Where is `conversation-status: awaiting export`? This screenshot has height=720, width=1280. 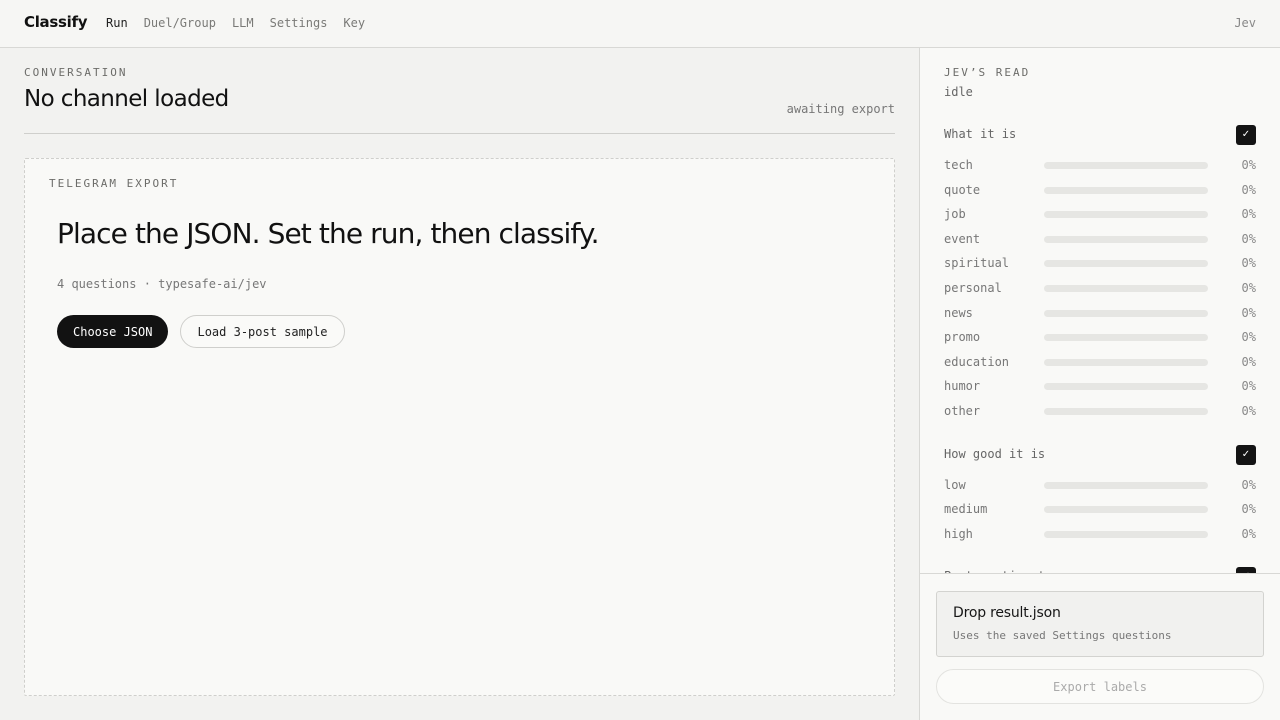
conversation-status: awaiting export is located at coordinates (840, 109).